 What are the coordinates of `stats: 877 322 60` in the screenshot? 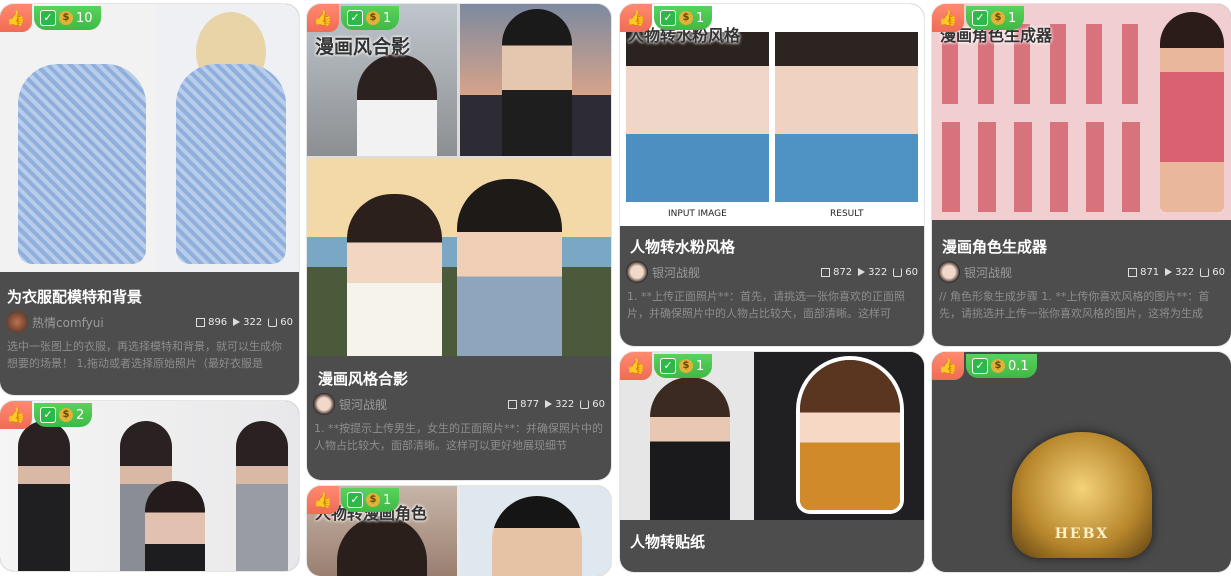 It's located at (556, 404).